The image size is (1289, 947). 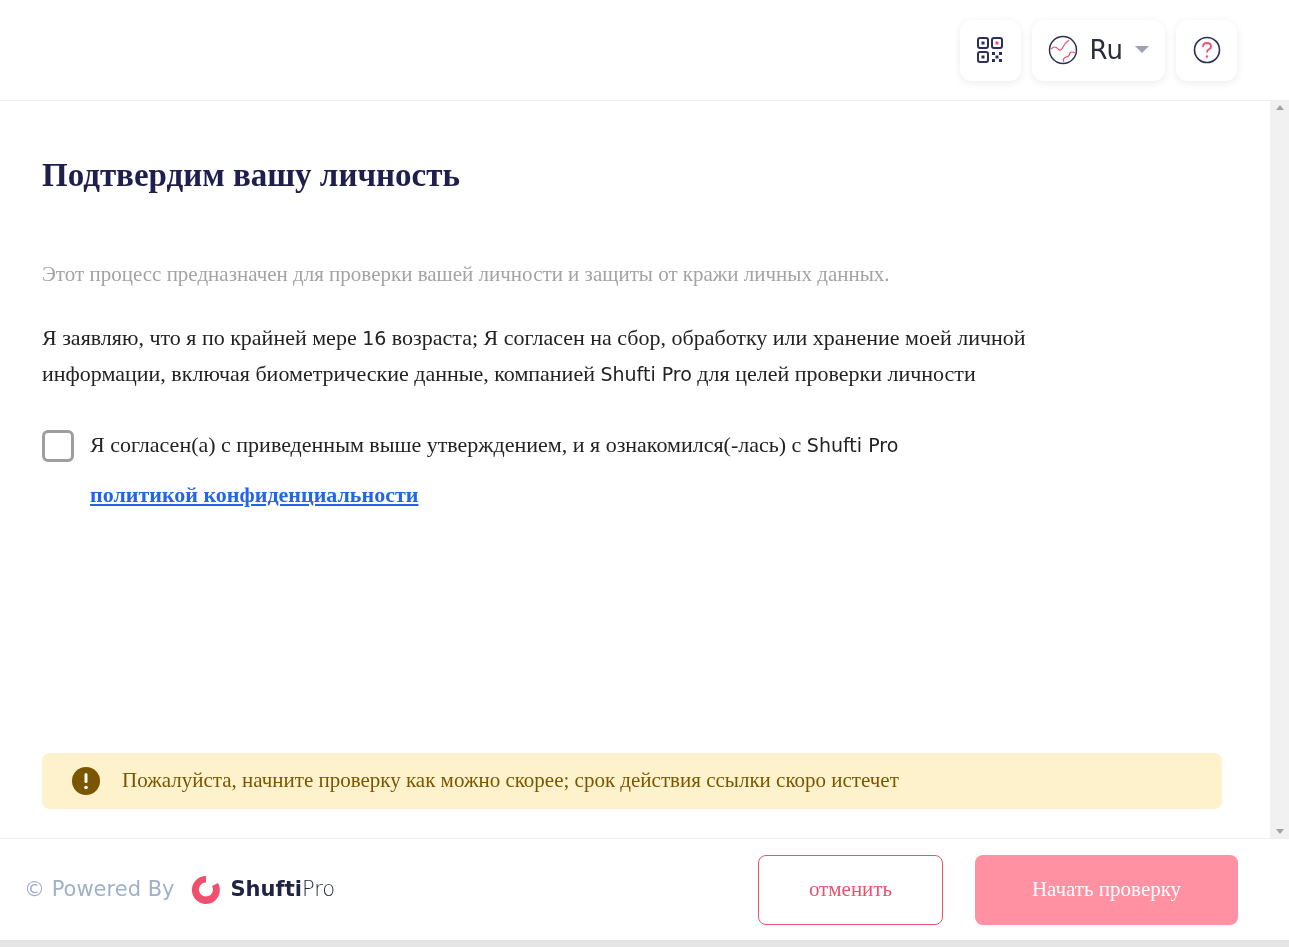 What do you see at coordinates (1279, 831) in the screenshot?
I see `scroll-down-icon` at bounding box center [1279, 831].